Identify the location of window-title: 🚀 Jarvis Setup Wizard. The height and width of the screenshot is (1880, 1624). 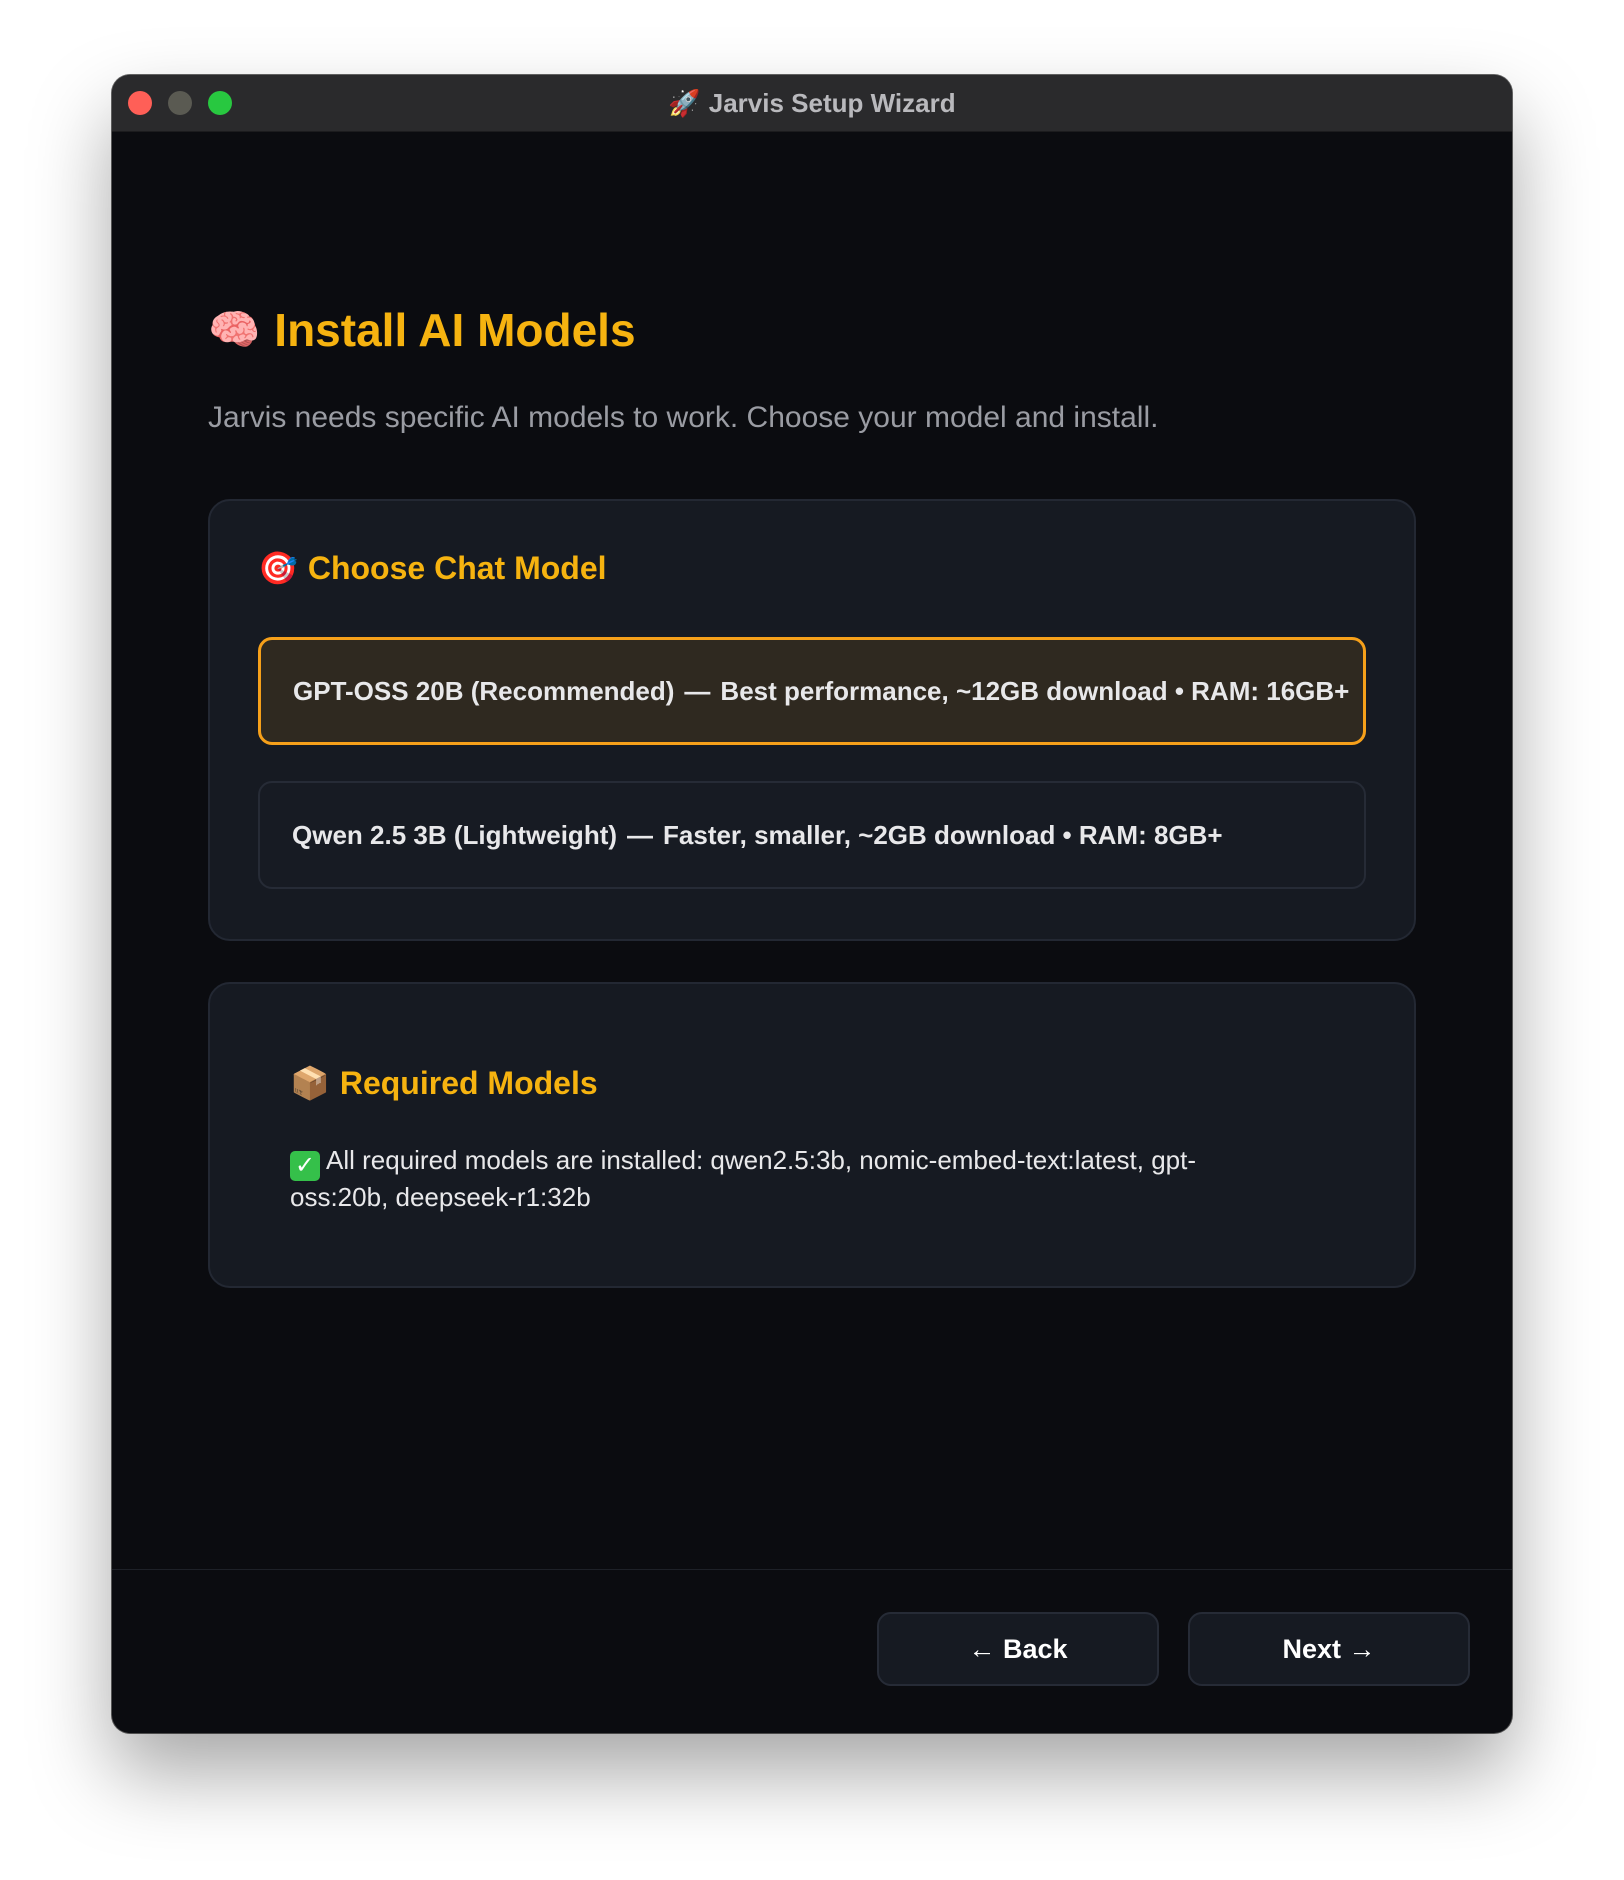
(812, 103).